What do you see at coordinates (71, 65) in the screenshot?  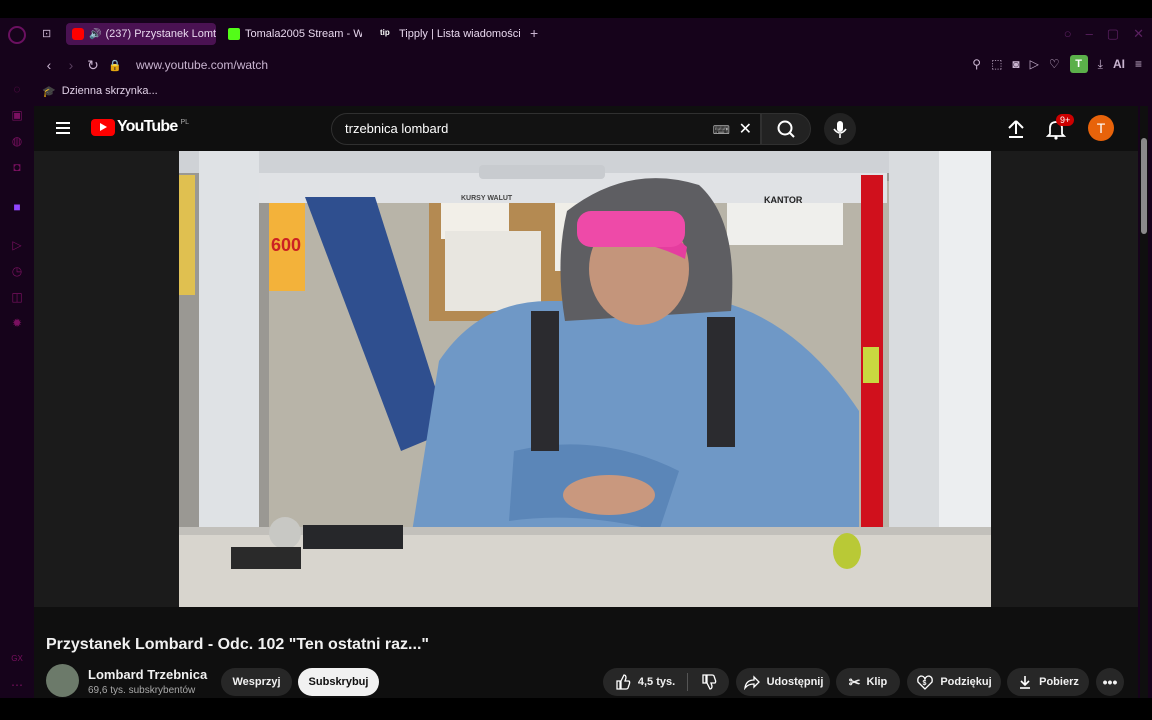 I see `forward-icon: ›` at bounding box center [71, 65].